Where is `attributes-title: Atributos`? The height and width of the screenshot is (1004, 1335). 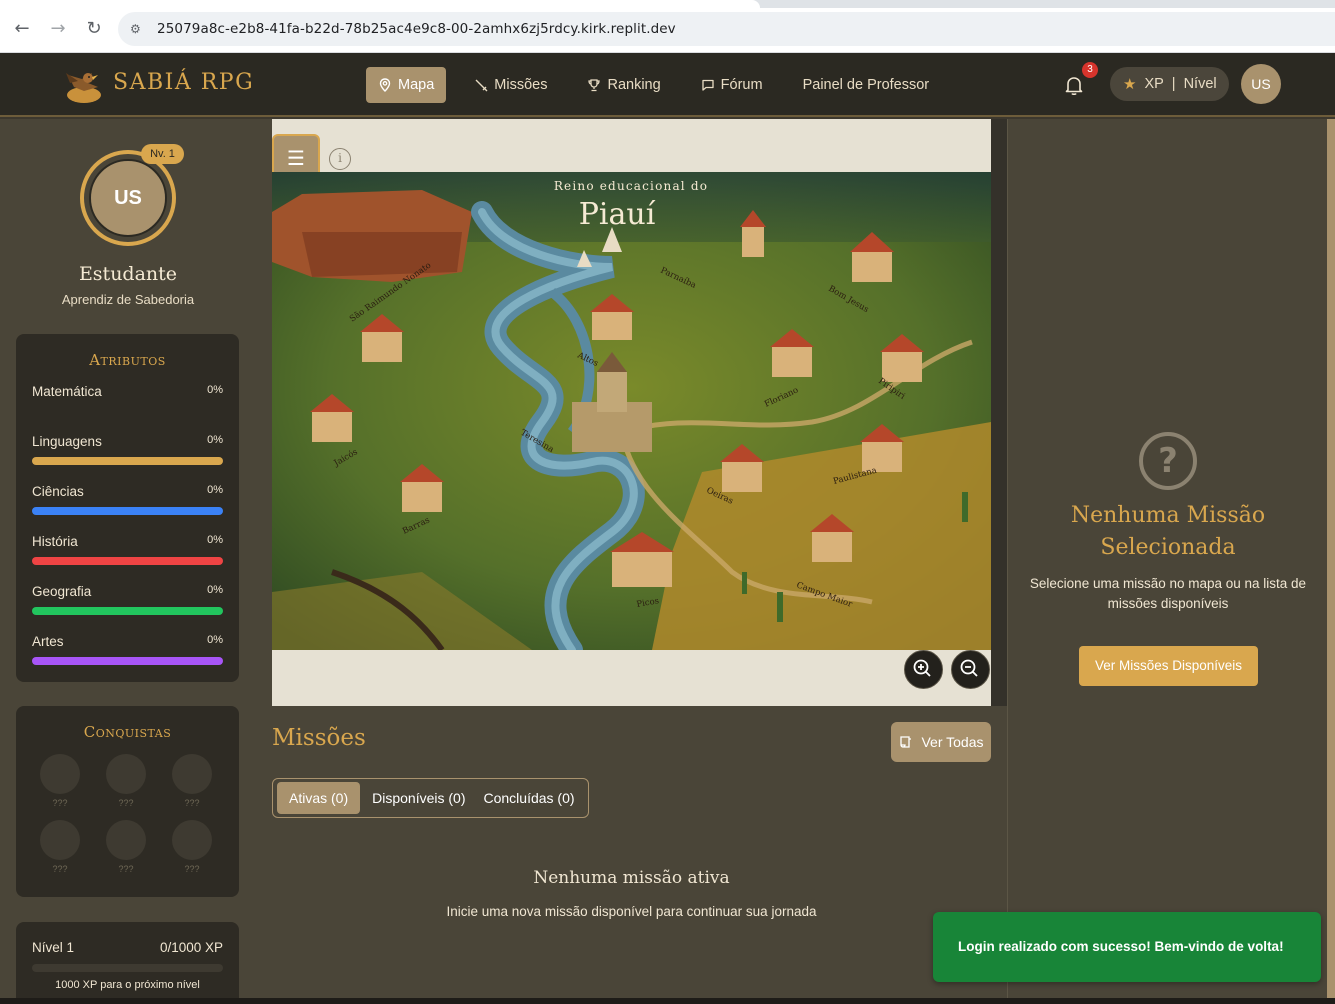
attributes-title: Atributos is located at coordinates (127, 360).